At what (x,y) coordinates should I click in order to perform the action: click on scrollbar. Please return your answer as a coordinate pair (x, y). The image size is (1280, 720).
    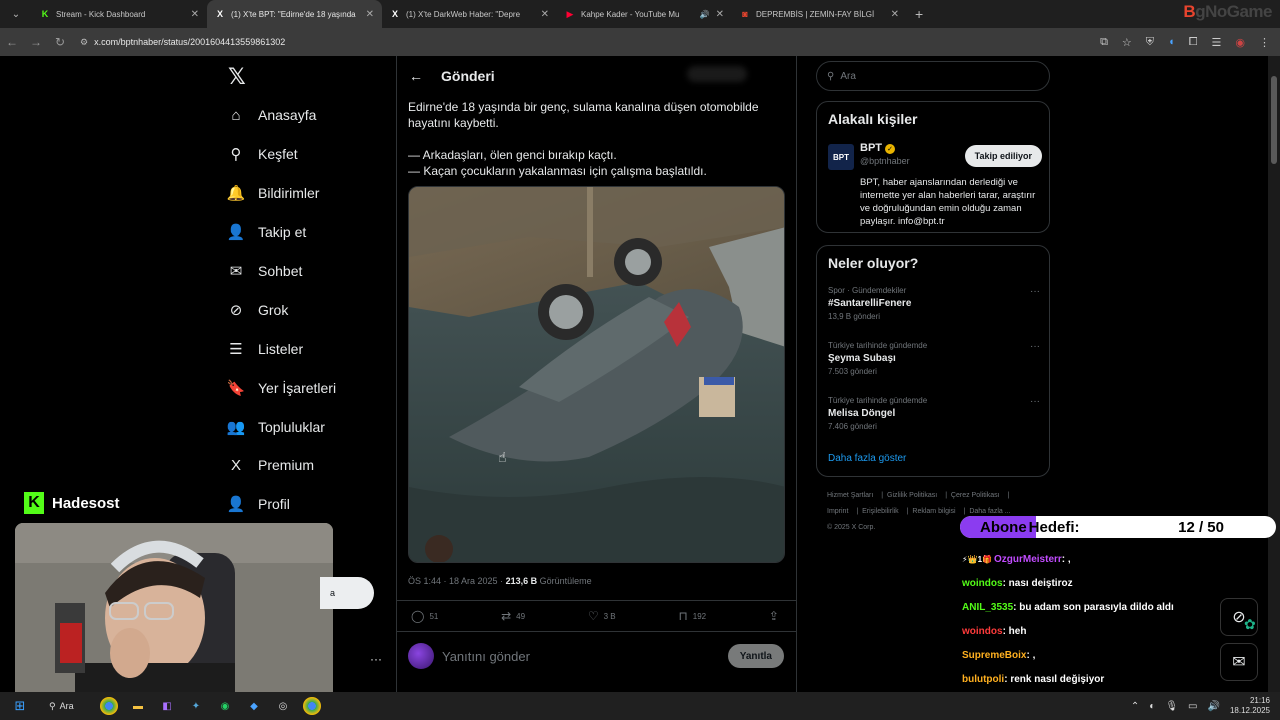
    Looking at the image, I should click on (1274, 388).